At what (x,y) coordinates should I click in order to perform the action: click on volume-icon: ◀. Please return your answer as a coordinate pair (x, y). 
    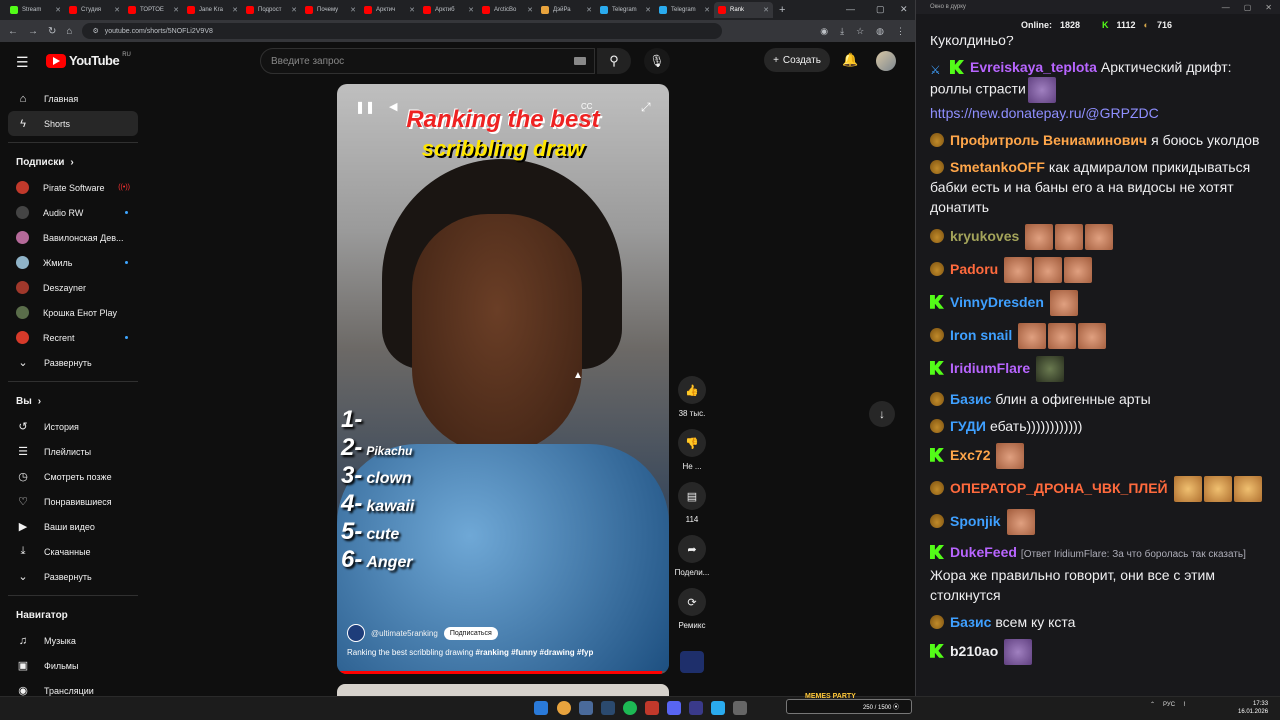
    Looking at the image, I should click on (393, 106).